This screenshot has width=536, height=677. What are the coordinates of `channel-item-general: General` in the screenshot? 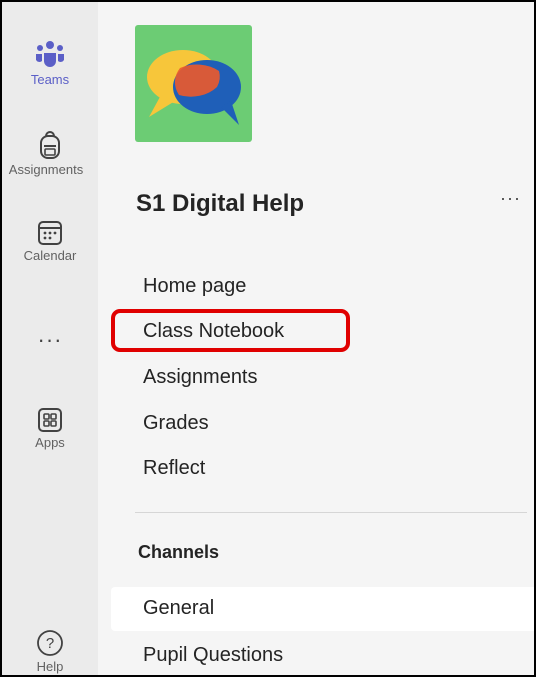 It's located at (178, 608).